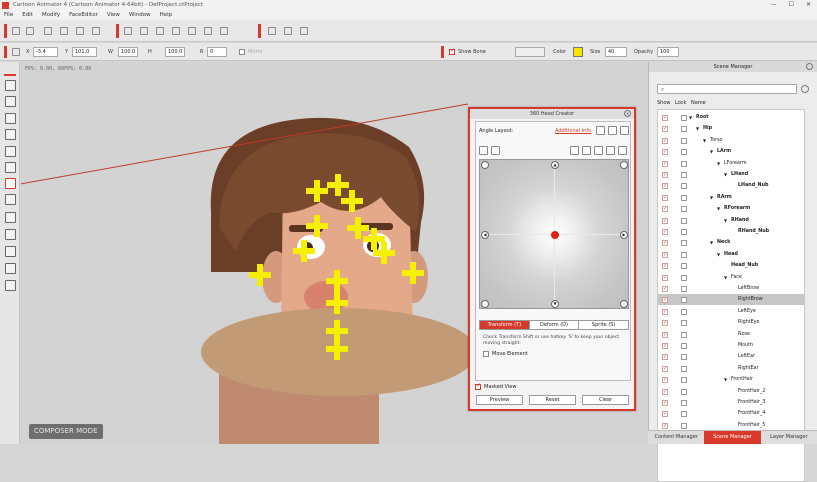 This screenshot has width=817, height=482. What do you see at coordinates (483, 150) in the screenshot?
I see `move-mode-icon` at bounding box center [483, 150].